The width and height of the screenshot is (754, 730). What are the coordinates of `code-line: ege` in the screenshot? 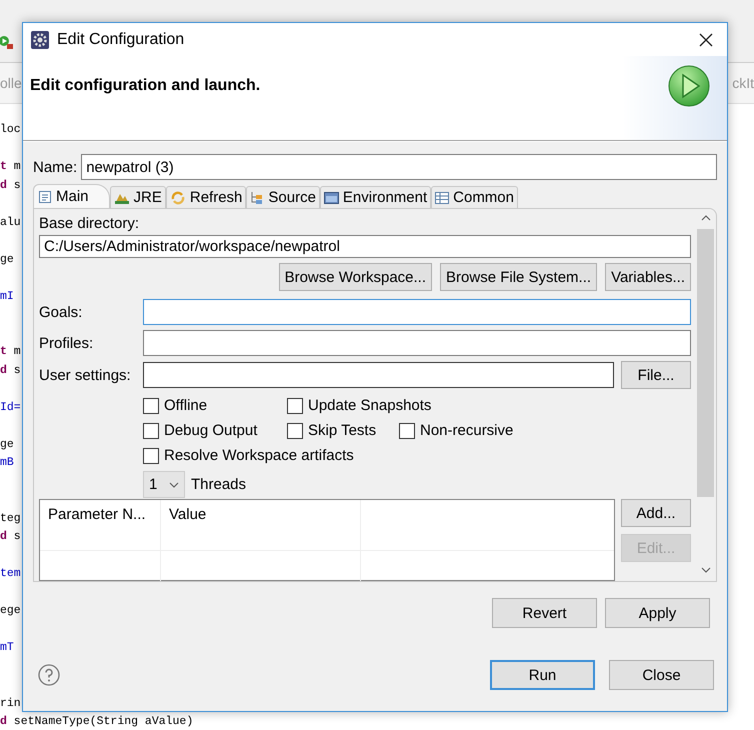 It's located at (10, 611).